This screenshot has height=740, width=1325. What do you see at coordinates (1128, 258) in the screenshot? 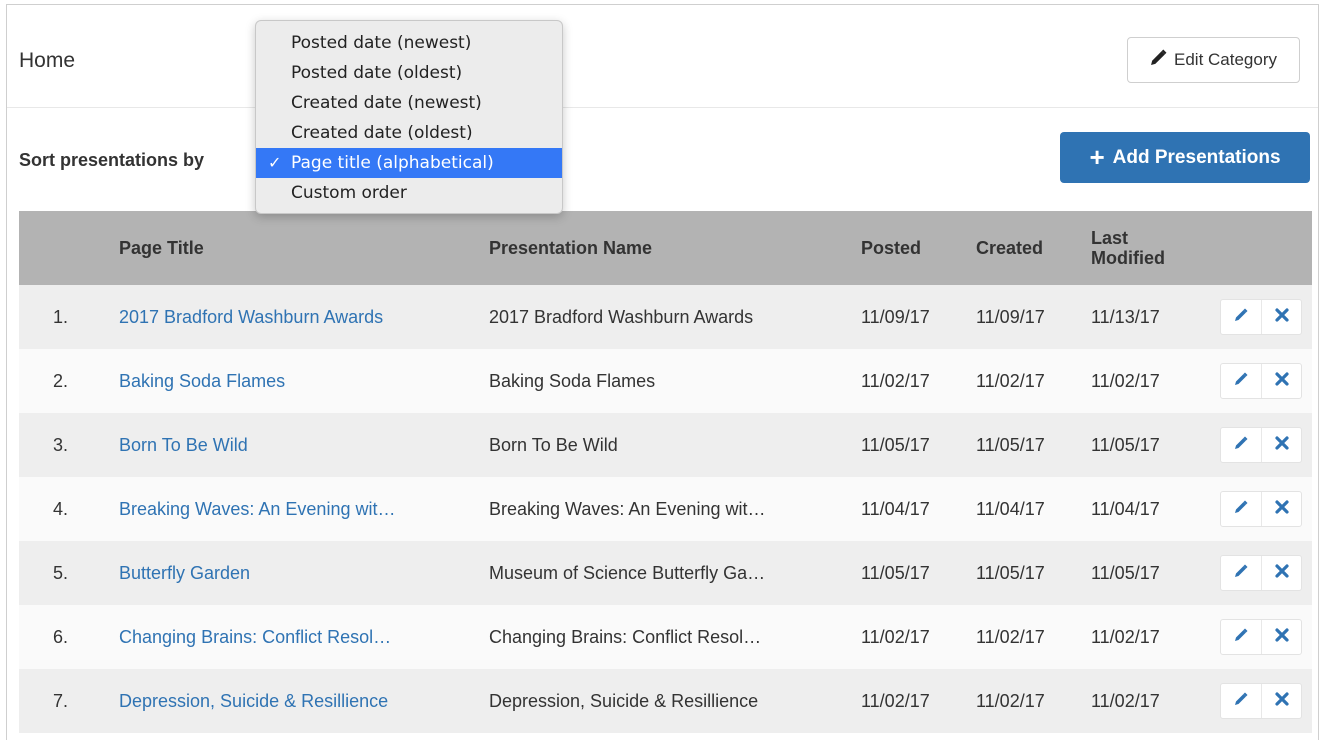
I see `last-modified-line-2: Modified` at bounding box center [1128, 258].